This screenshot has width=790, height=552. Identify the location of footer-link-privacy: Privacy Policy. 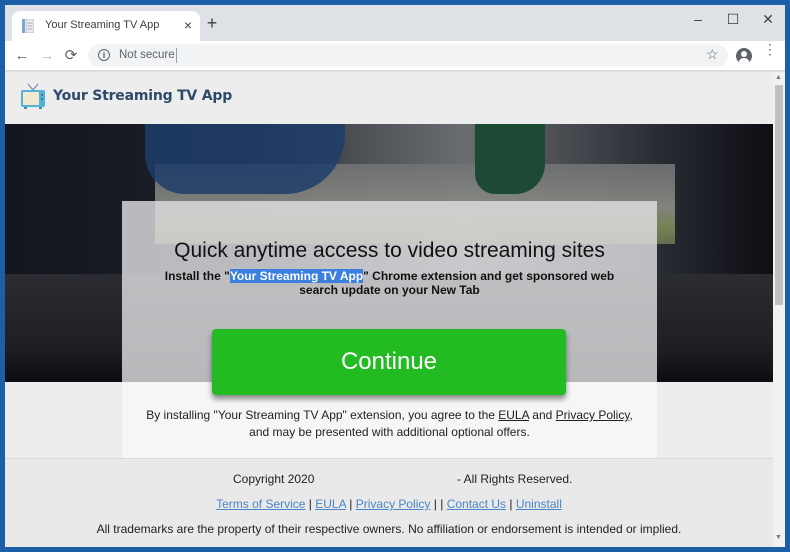
(393, 504).